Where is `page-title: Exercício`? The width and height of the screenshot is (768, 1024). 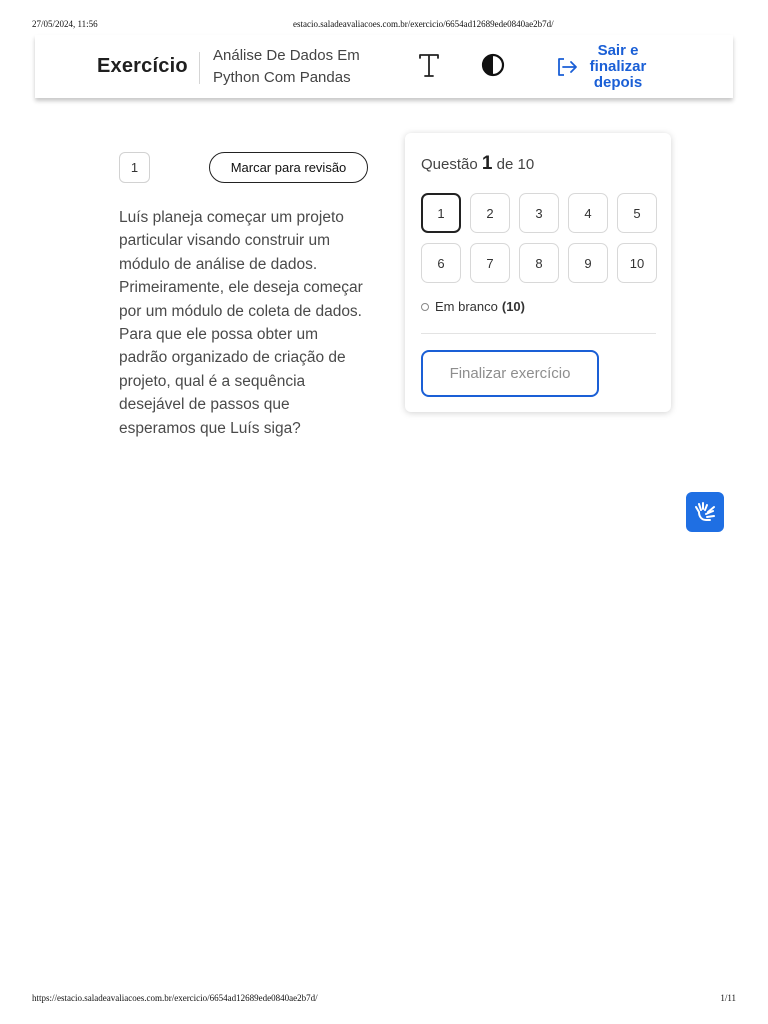 page-title: Exercício is located at coordinates (142, 66).